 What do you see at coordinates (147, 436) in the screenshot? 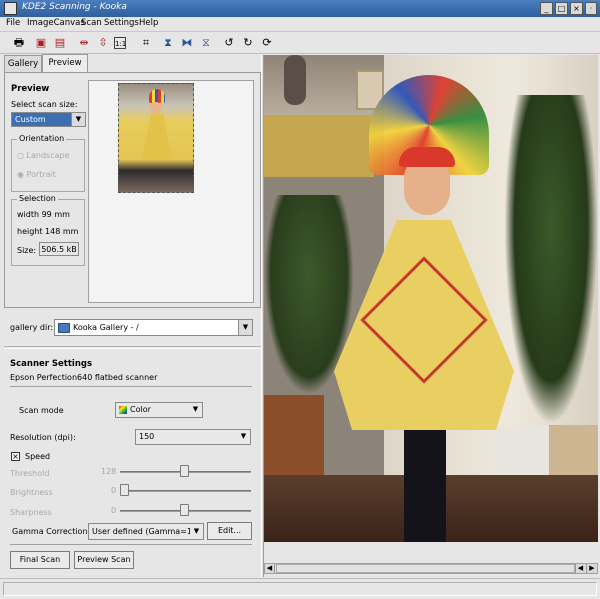
I see `resolution-value: 150` at bounding box center [147, 436].